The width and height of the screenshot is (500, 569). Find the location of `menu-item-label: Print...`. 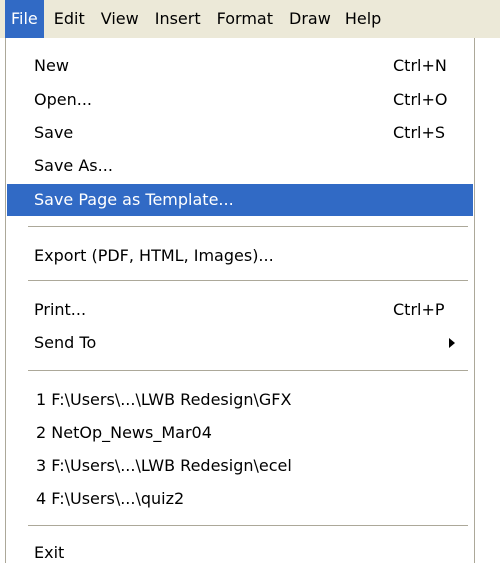

menu-item-label: Print... is located at coordinates (60, 309).